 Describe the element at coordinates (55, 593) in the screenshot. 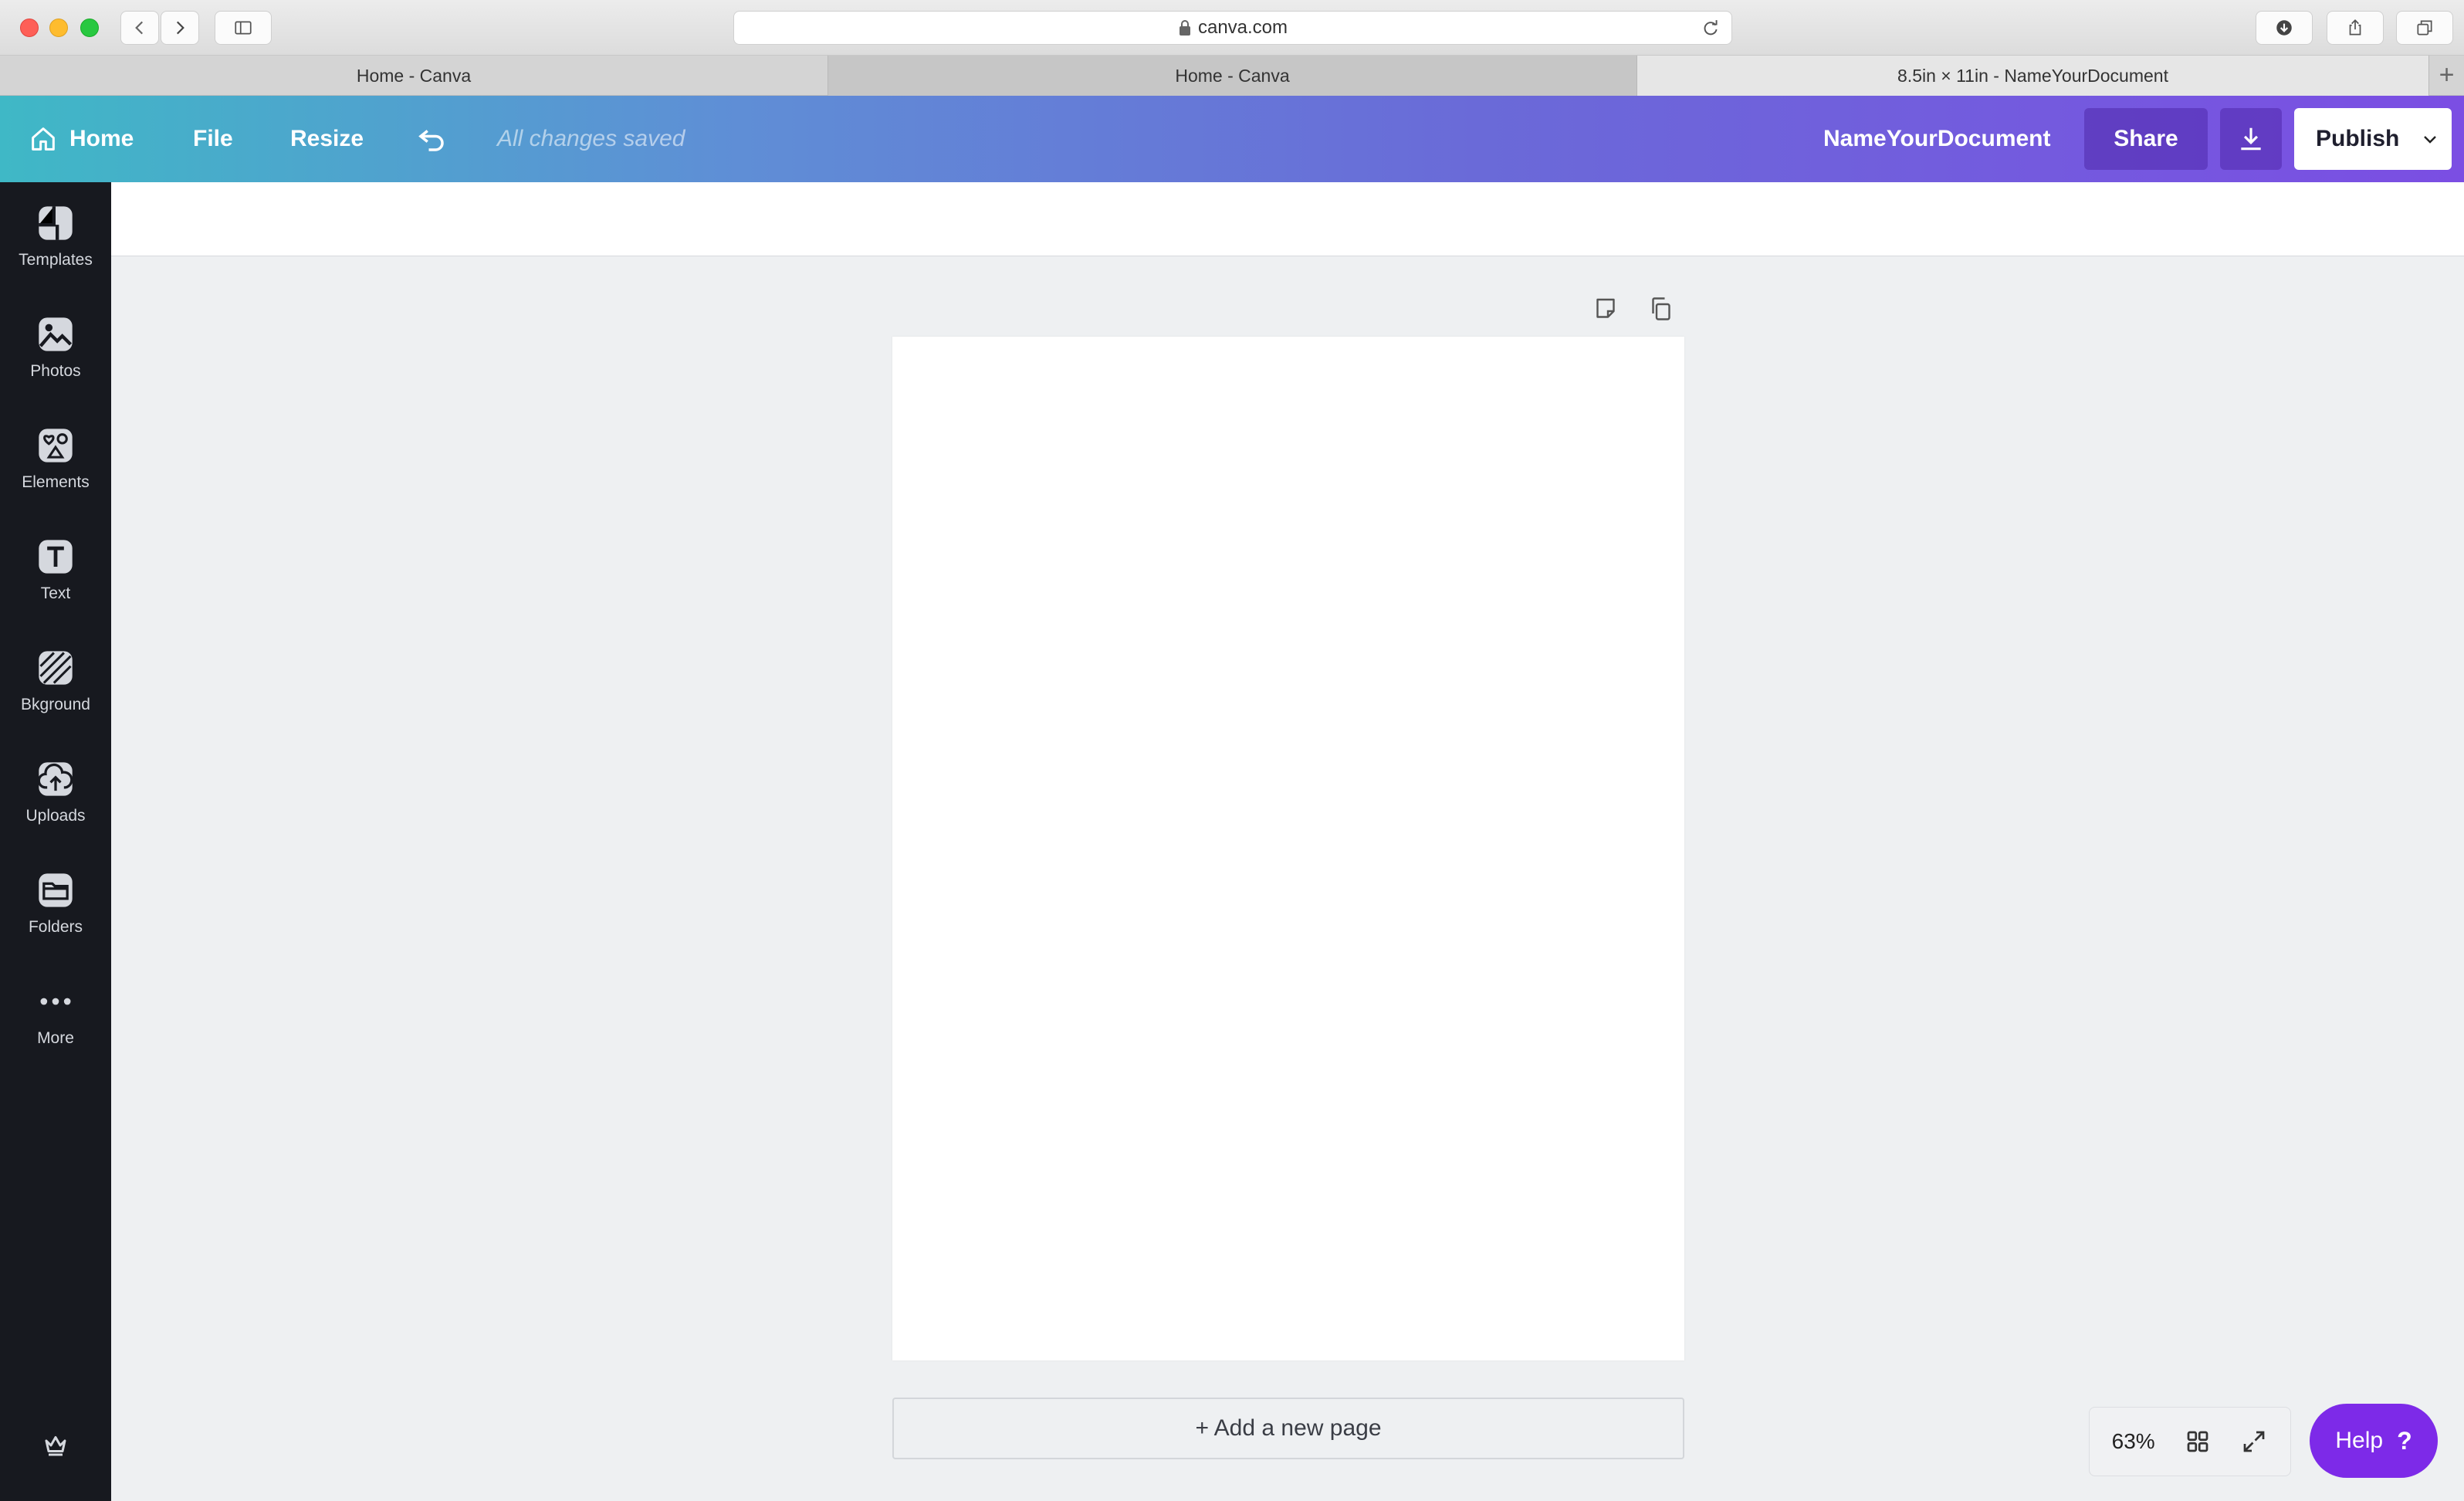

I see `sidebar-label: Text` at that location.